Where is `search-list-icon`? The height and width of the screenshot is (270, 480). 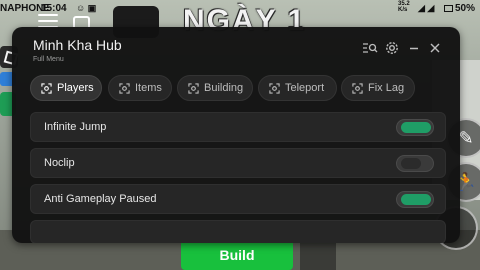
search-list-icon is located at coordinates (370, 48).